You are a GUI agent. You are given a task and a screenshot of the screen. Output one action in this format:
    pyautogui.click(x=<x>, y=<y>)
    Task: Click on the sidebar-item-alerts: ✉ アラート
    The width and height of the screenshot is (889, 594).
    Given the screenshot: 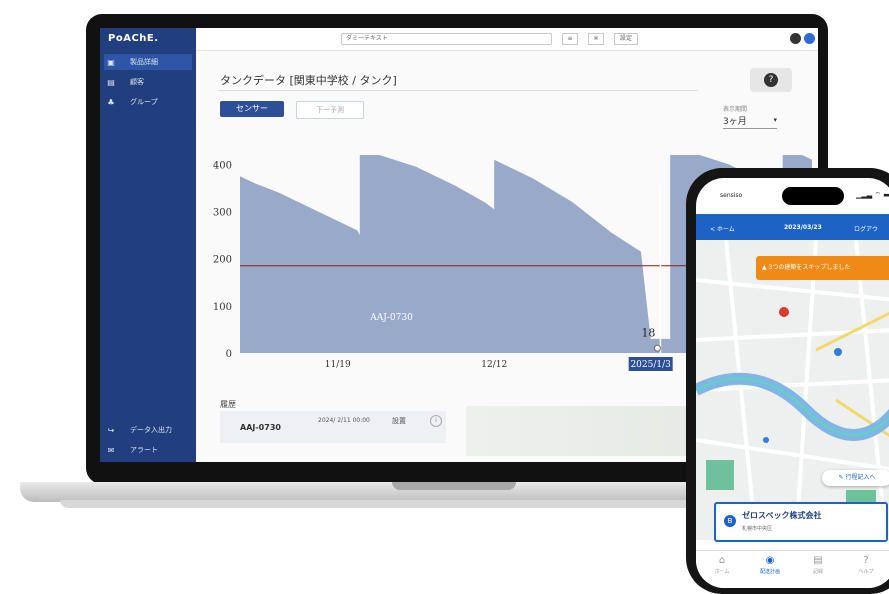 What is the action you would take?
    pyautogui.click(x=148, y=450)
    